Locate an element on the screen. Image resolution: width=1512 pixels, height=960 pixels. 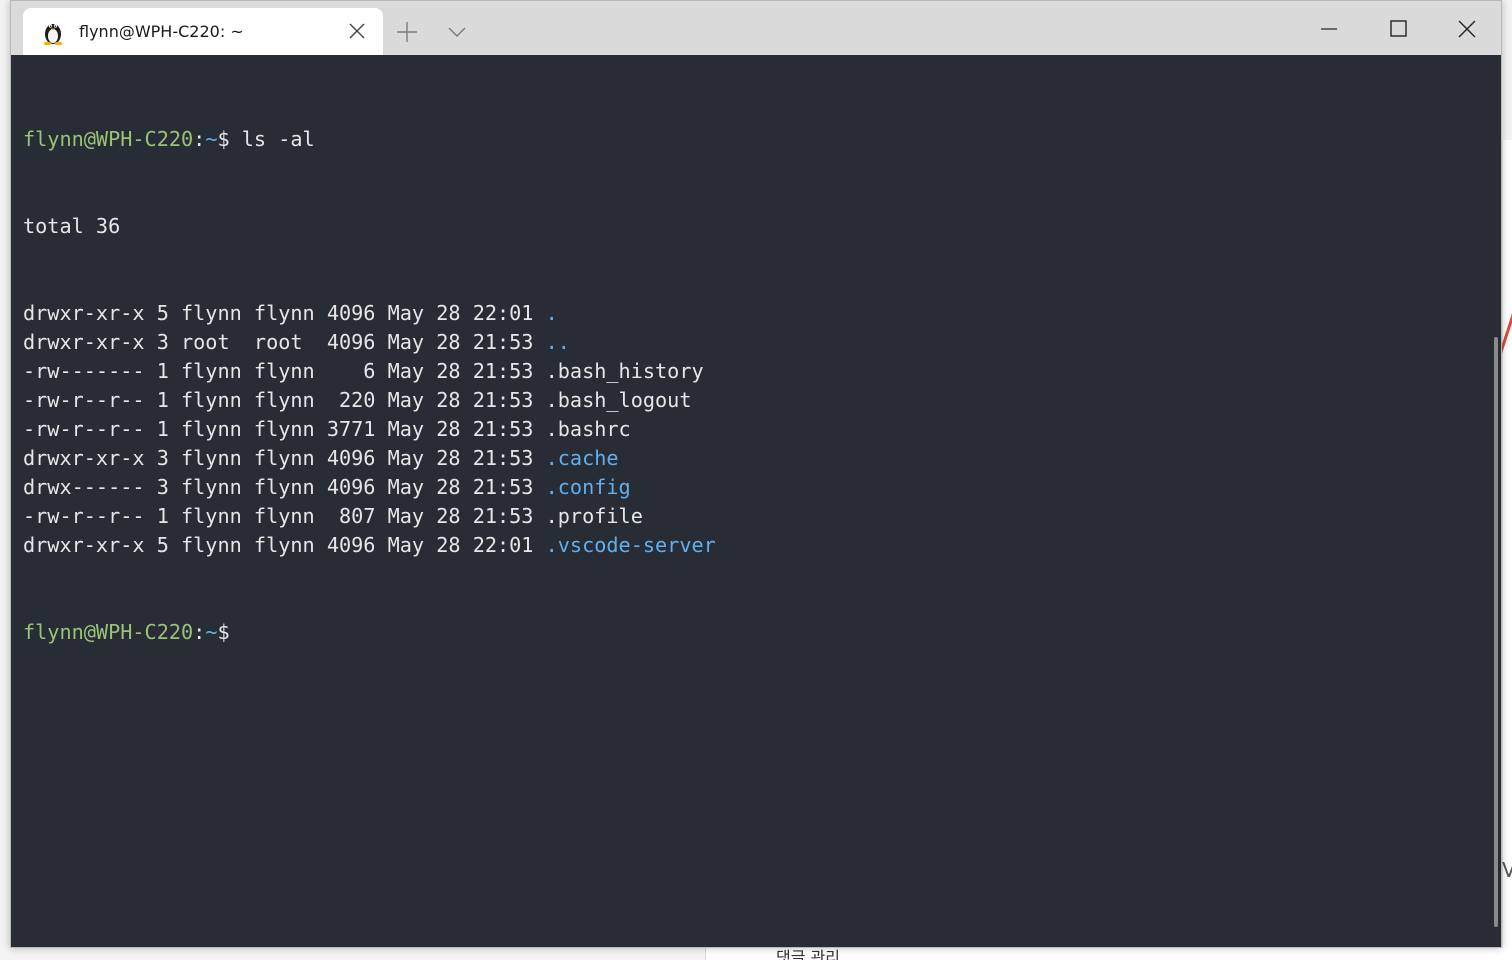
entry-directory-name: .cache is located at coordinates (582, 458).